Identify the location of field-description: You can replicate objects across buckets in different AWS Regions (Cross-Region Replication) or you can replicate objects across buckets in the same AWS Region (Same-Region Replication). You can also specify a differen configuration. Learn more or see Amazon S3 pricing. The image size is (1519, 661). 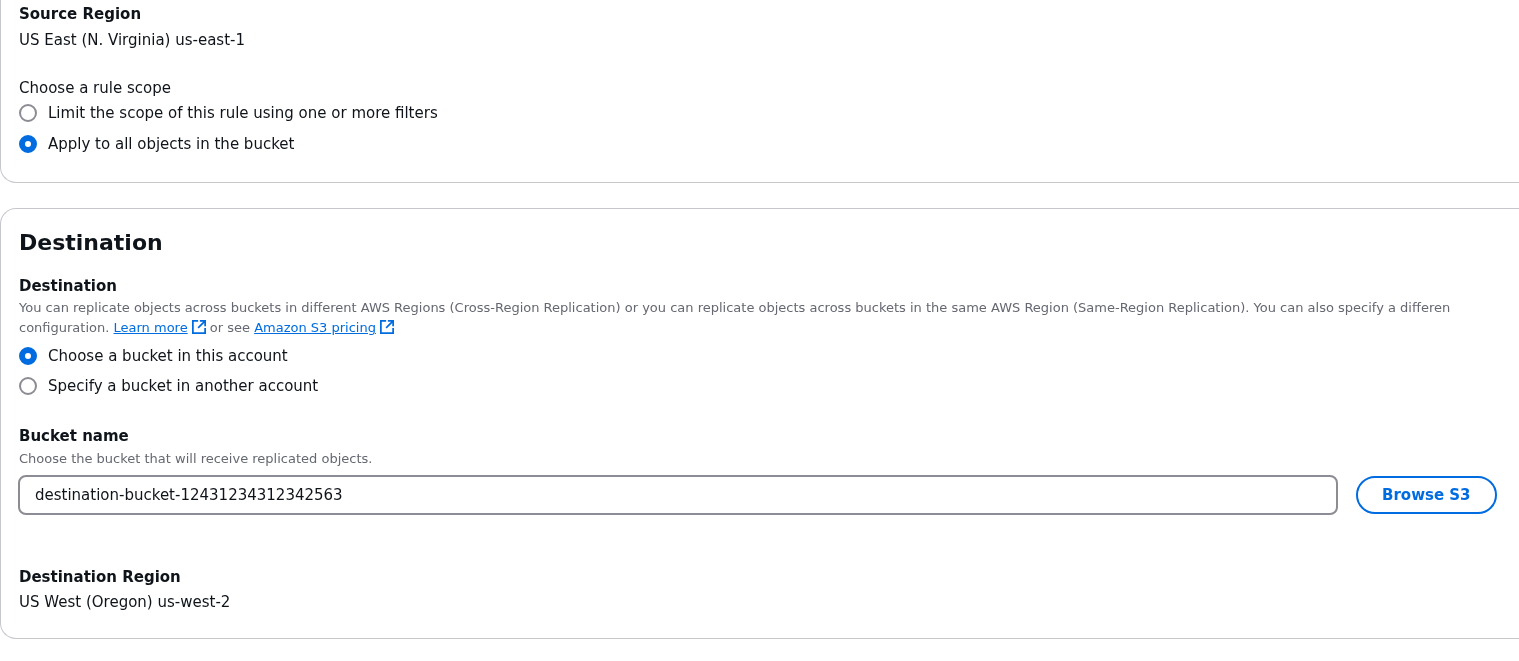
(735, 318).